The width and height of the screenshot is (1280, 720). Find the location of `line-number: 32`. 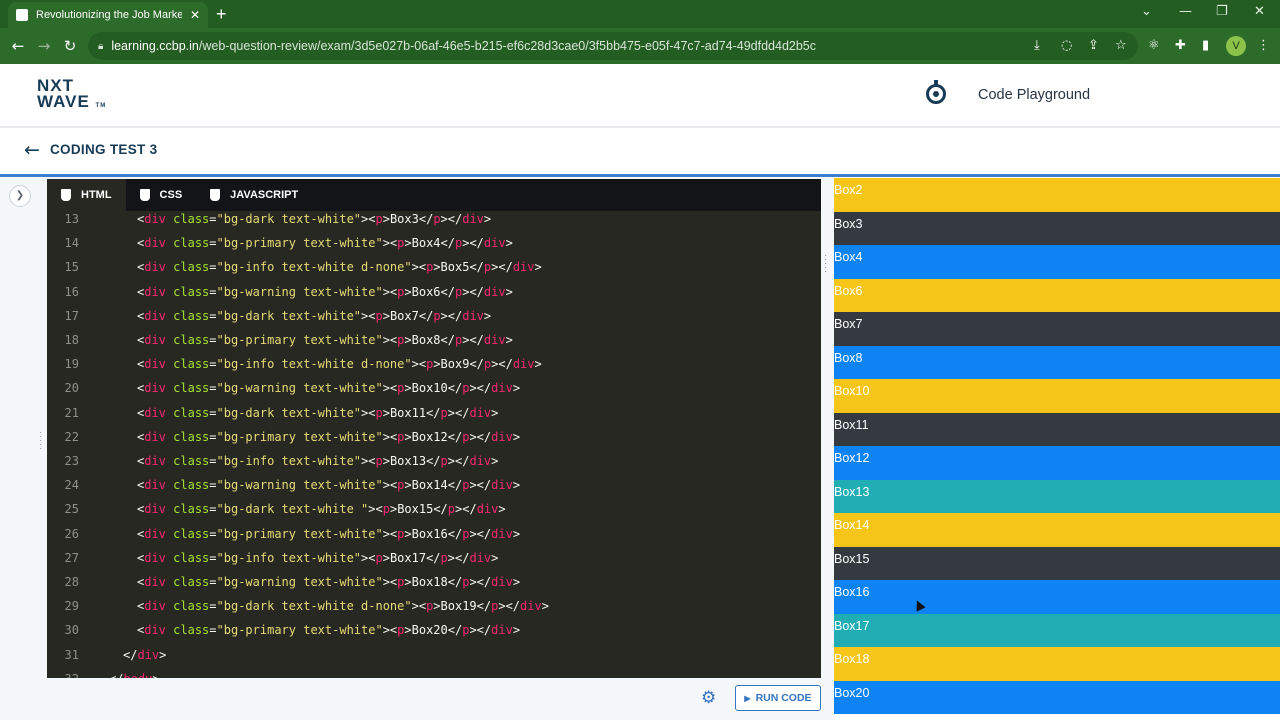

line-number: 32 is located at coordinates (63, 672).